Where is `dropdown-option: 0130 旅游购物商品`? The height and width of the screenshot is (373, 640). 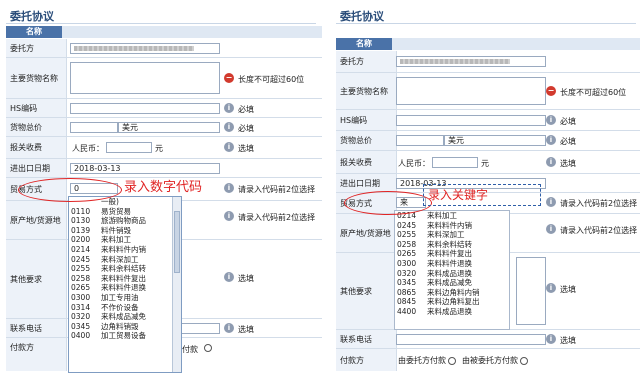
dropdown-option: 0130 旅游购物商品 is located at coordinates (125, 221).